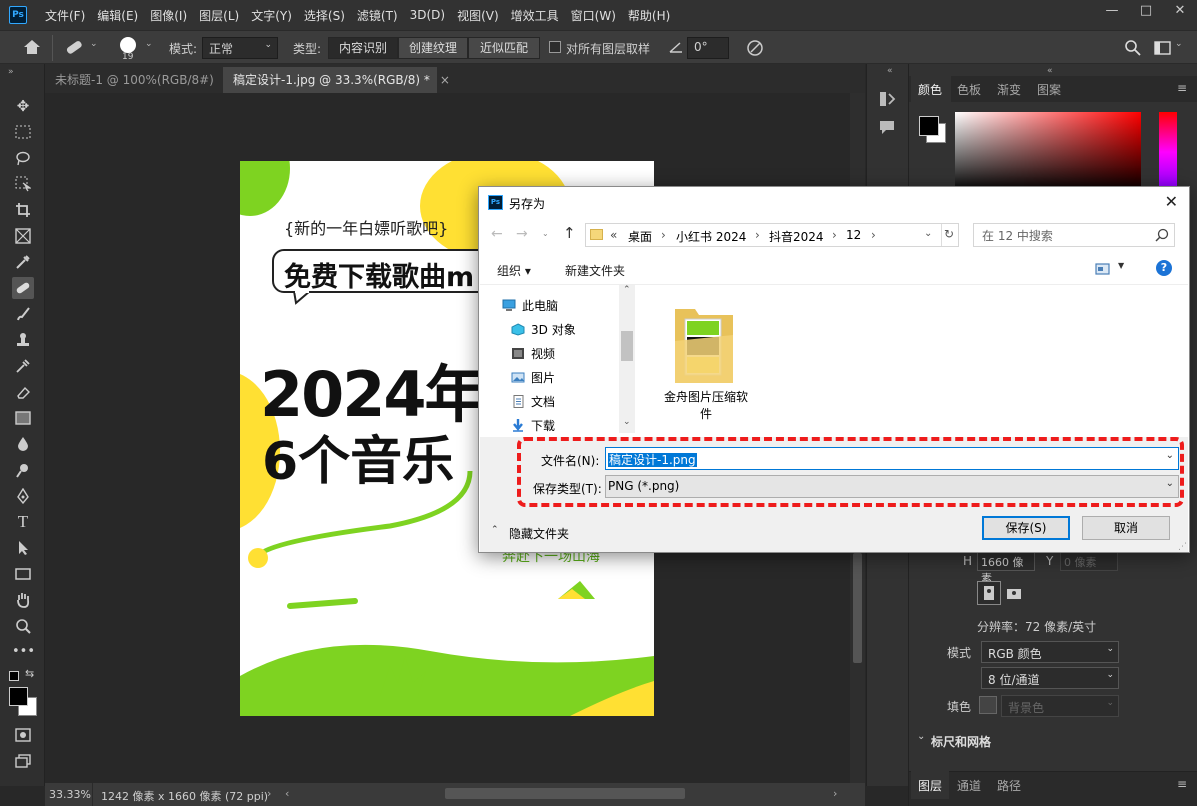  What do you see at coordinates (363, 48) in the screenshot?
I see `content-aware-option: 内容识别` at bounding box center [363, 48].